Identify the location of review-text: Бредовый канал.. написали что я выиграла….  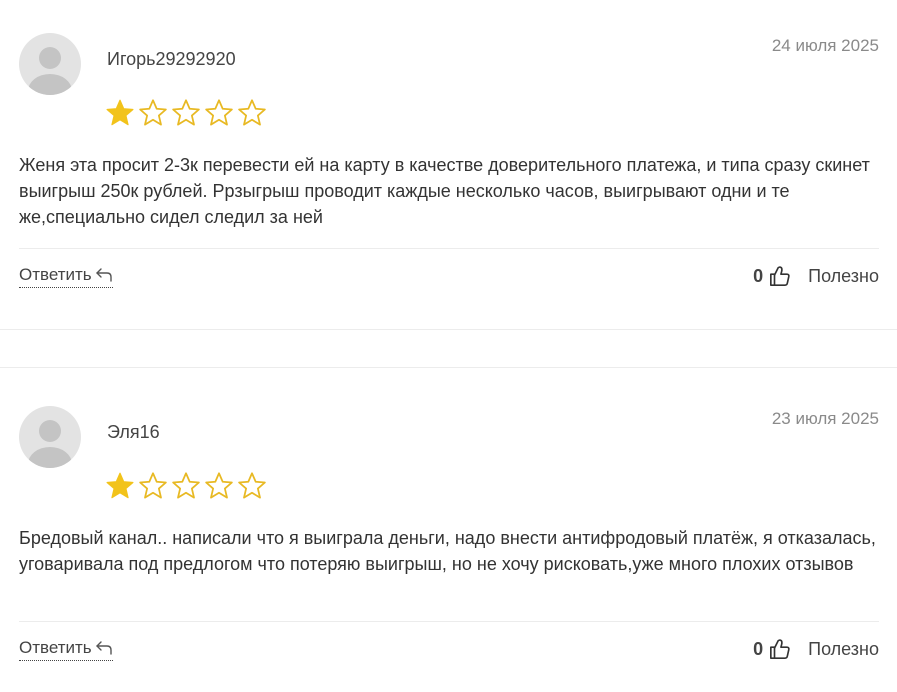
(447, 551).